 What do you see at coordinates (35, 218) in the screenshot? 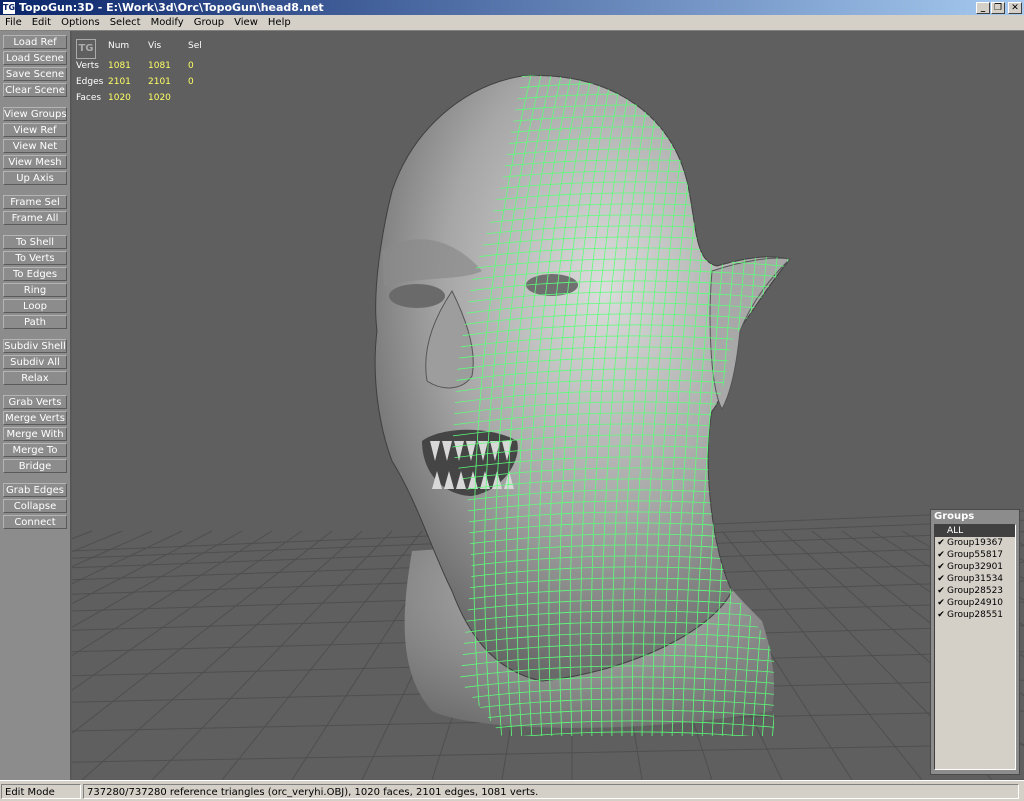
I see `frame-all-button: Frame All` at bounding box center [35, 218].